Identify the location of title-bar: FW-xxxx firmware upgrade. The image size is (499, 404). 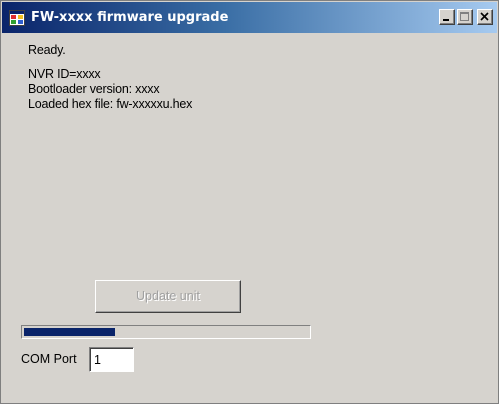
(249, 17).